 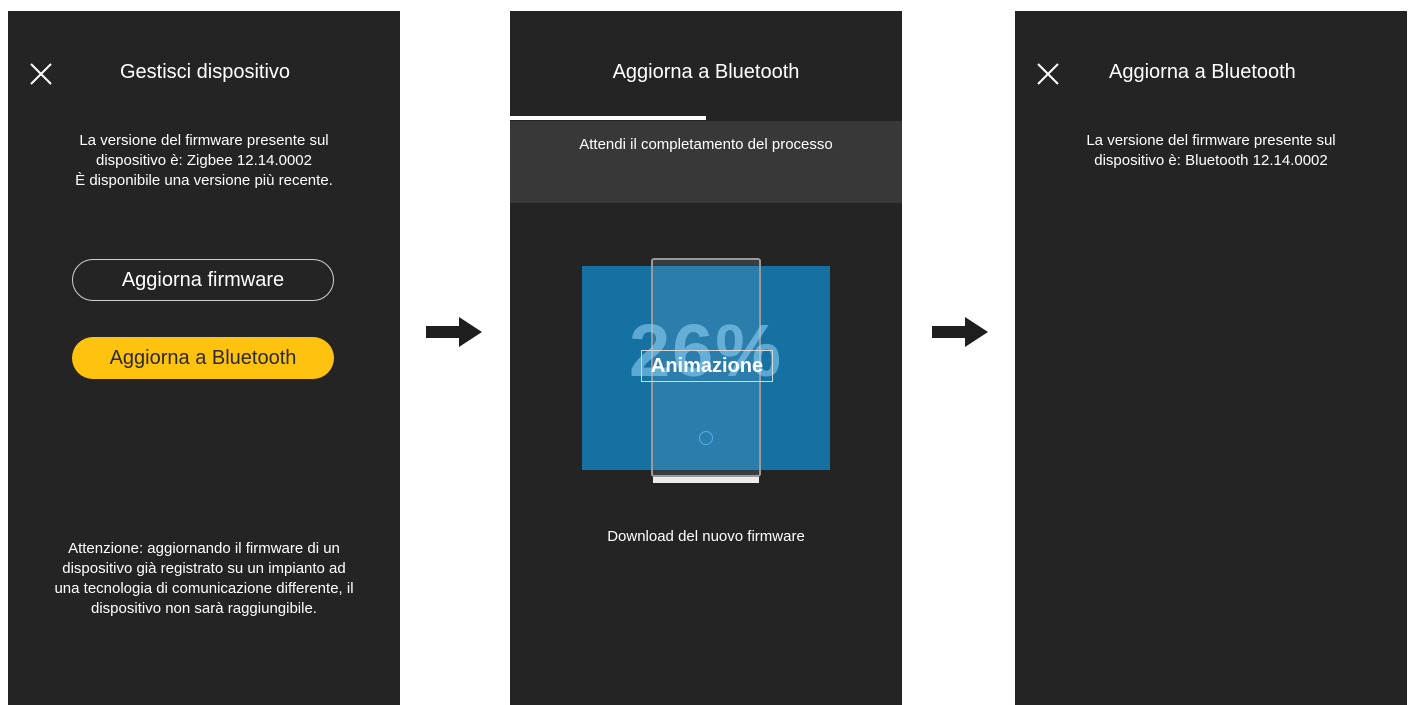 What do you see at coordinates (204, 180) in the screenshot?
I see `firmware-info-line: È disponibile una versione più recente.` at bounding box center [204, 180].